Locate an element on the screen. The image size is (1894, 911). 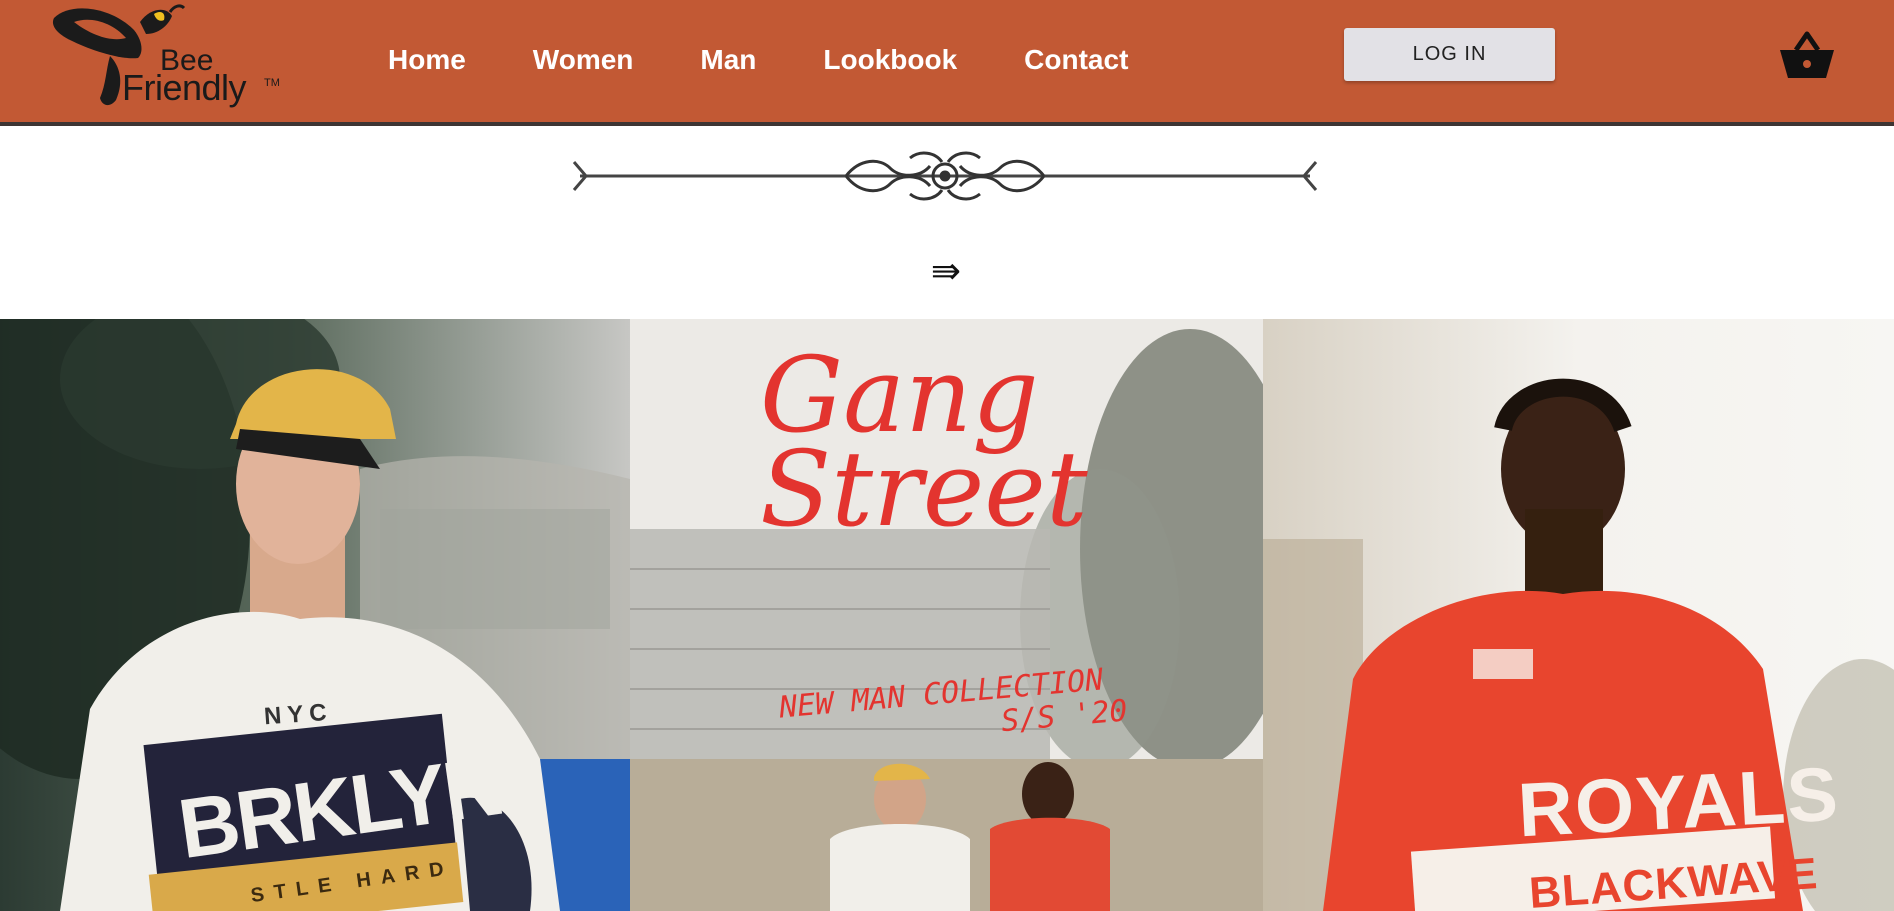
nav-link-lookbook: Lookbook is located at coordinates (890, 61).